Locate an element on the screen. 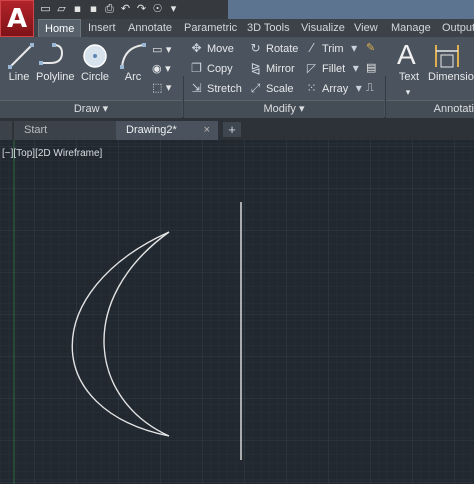 The image size is (474, 484). tab-manage: Manage is located at coordinates (411, 28).